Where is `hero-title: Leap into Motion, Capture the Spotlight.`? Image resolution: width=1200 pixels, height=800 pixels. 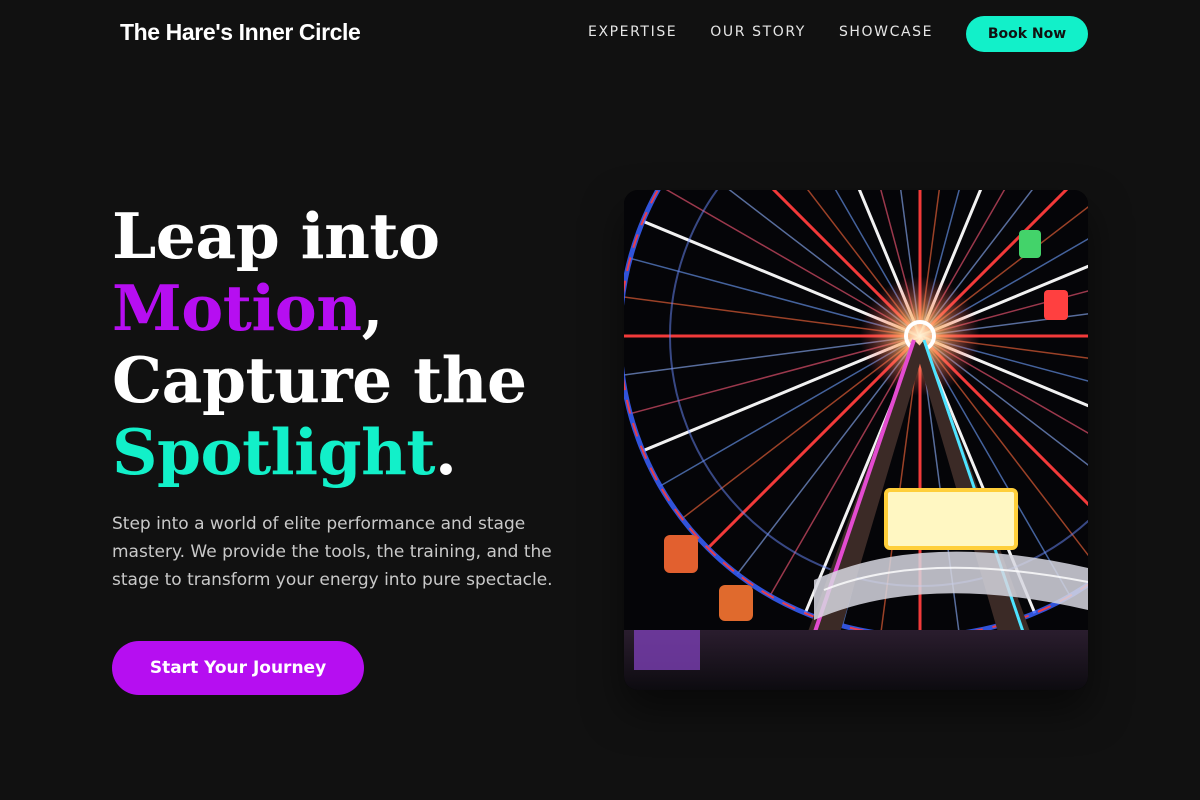
hero-title: Leap into Motion, Capture the Spotlight. is located at coordinates (319, 344).